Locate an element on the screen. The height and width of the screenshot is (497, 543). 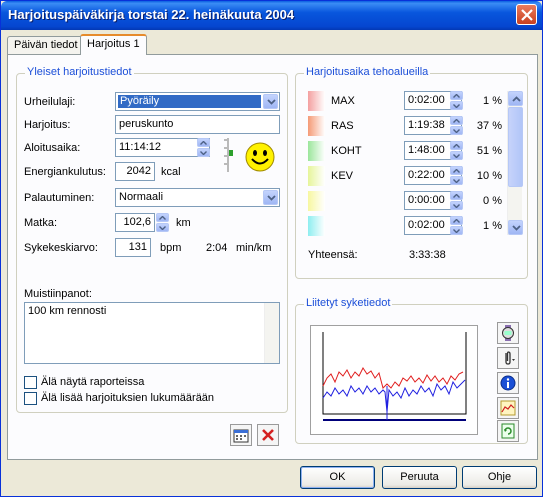
ok-button: OK is located at coordinates (337, 477).